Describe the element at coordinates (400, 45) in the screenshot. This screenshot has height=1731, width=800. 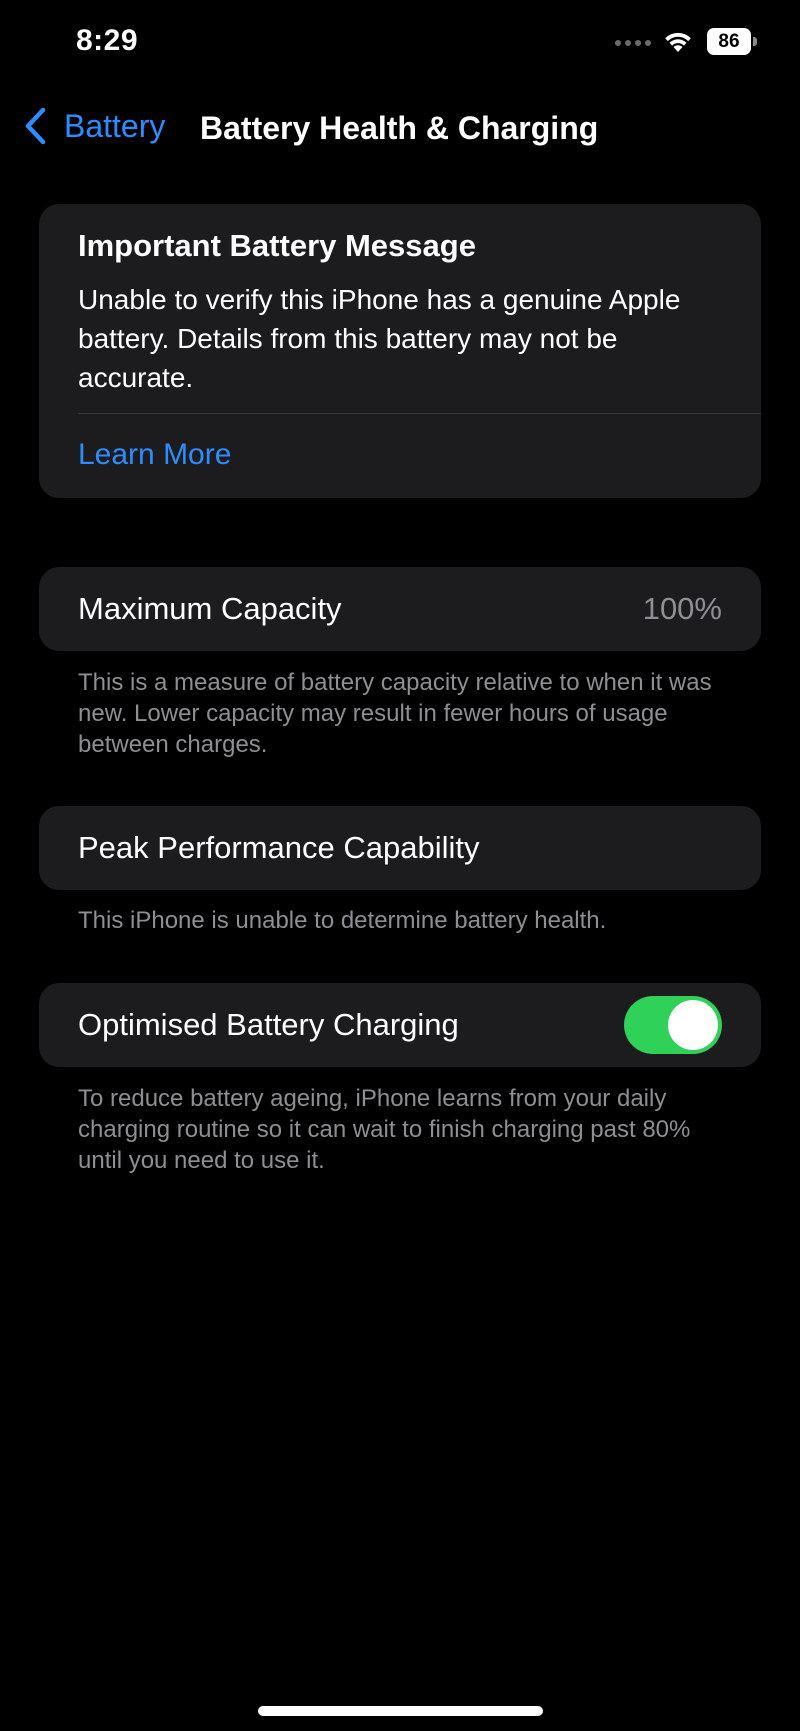
I see `status-bar: 8:29 86` at that location.